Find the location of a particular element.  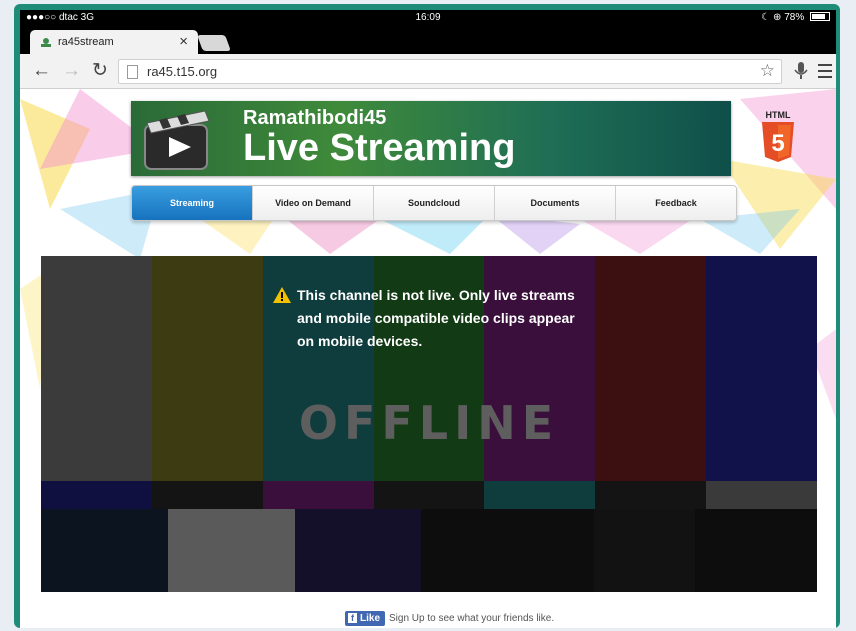

favicon-icon is located at coordinates (46, 42).